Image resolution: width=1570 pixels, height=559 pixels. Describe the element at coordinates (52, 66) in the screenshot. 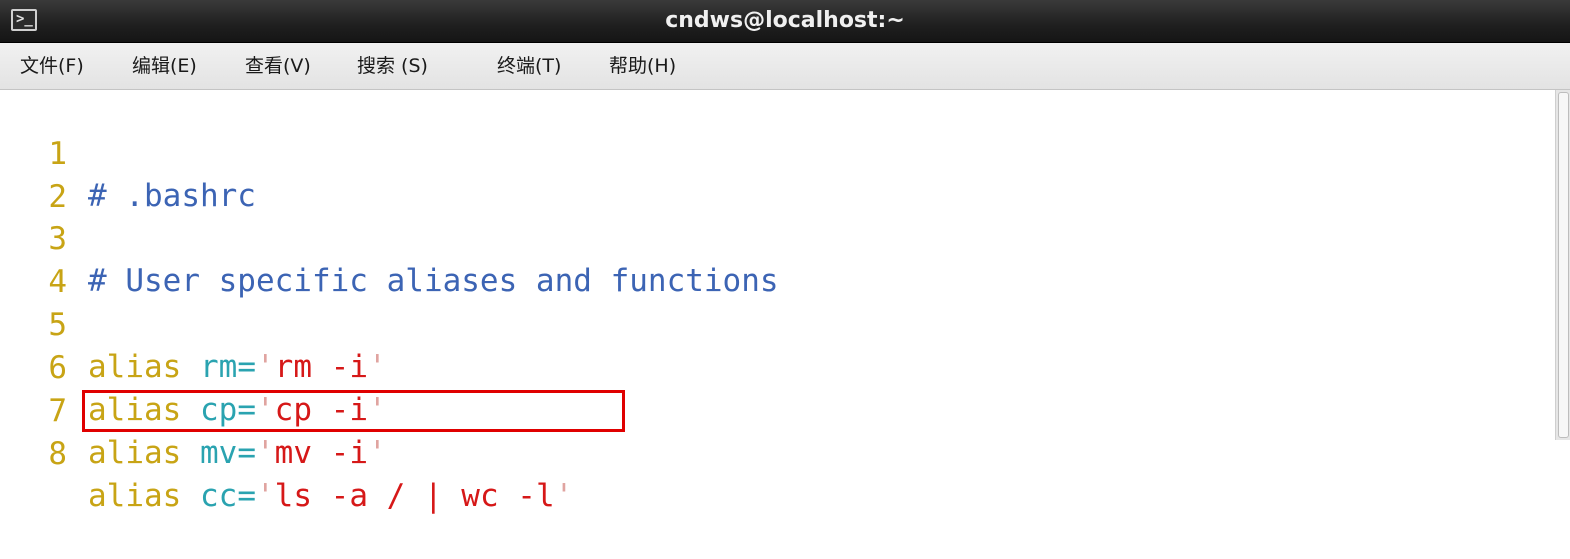

I see `menu-file: 文件(F)` at that location.